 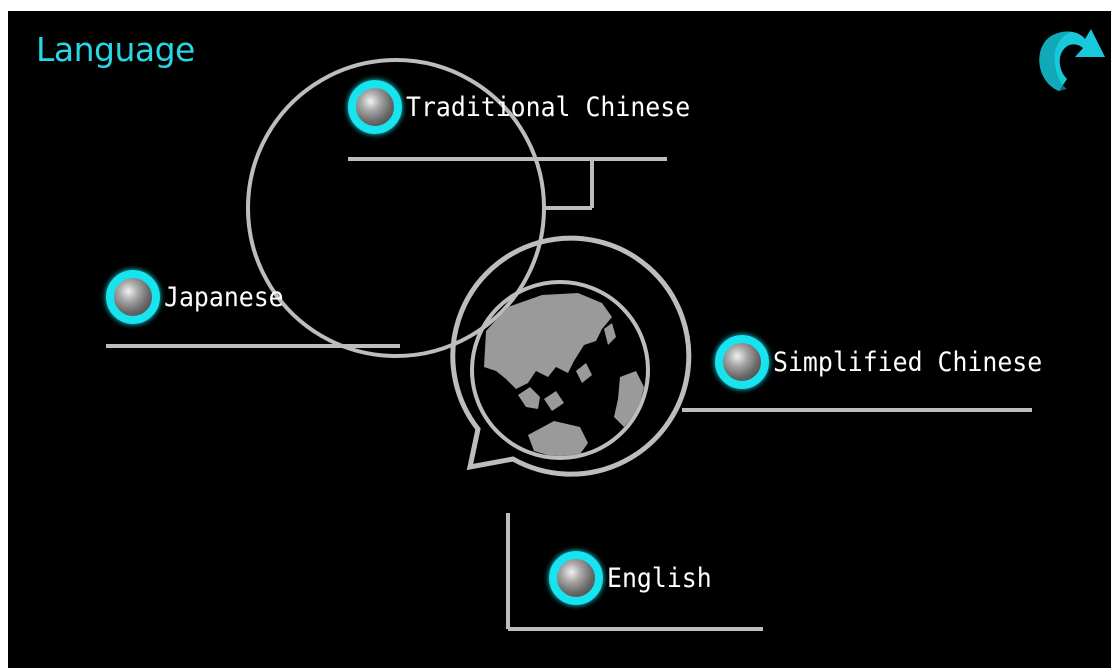 What do you see at coordinates (908, 362) in the screenshot?
I see `language-label: Simplified Chinese` at bounding box center [908, 362].